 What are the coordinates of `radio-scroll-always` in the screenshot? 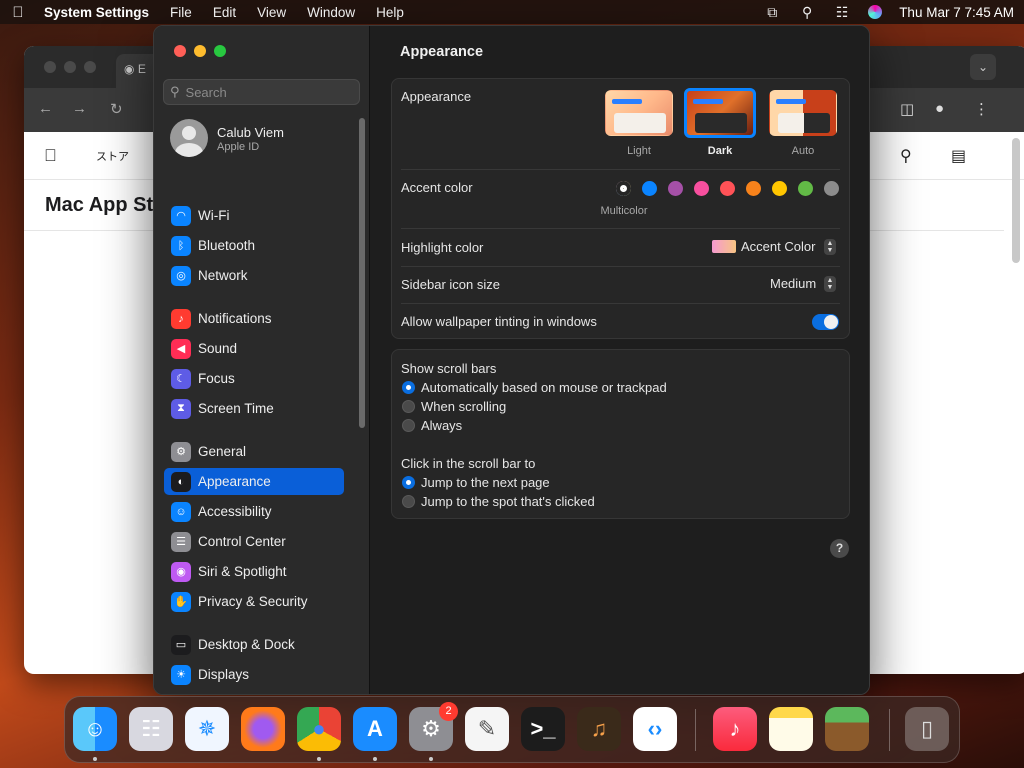 It's located at (408, 425).